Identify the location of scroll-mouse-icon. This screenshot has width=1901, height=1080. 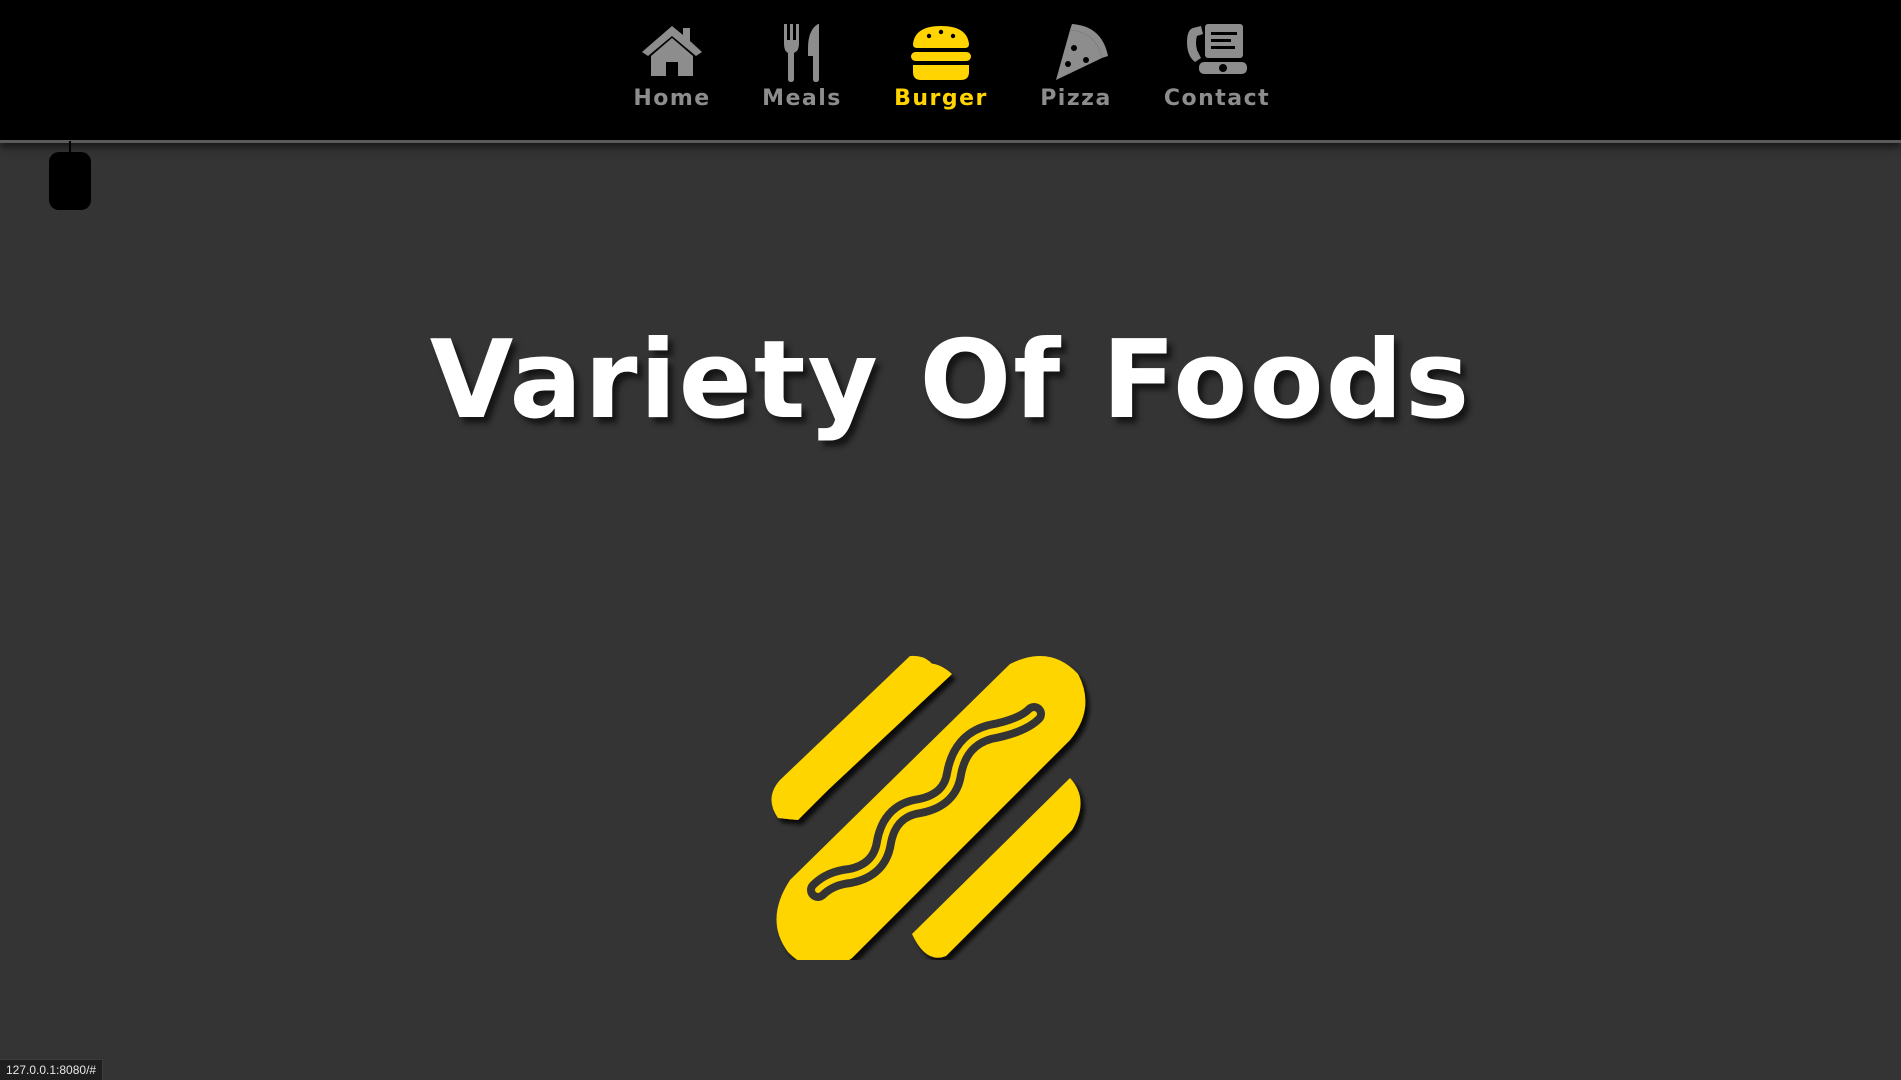
(70, 175).